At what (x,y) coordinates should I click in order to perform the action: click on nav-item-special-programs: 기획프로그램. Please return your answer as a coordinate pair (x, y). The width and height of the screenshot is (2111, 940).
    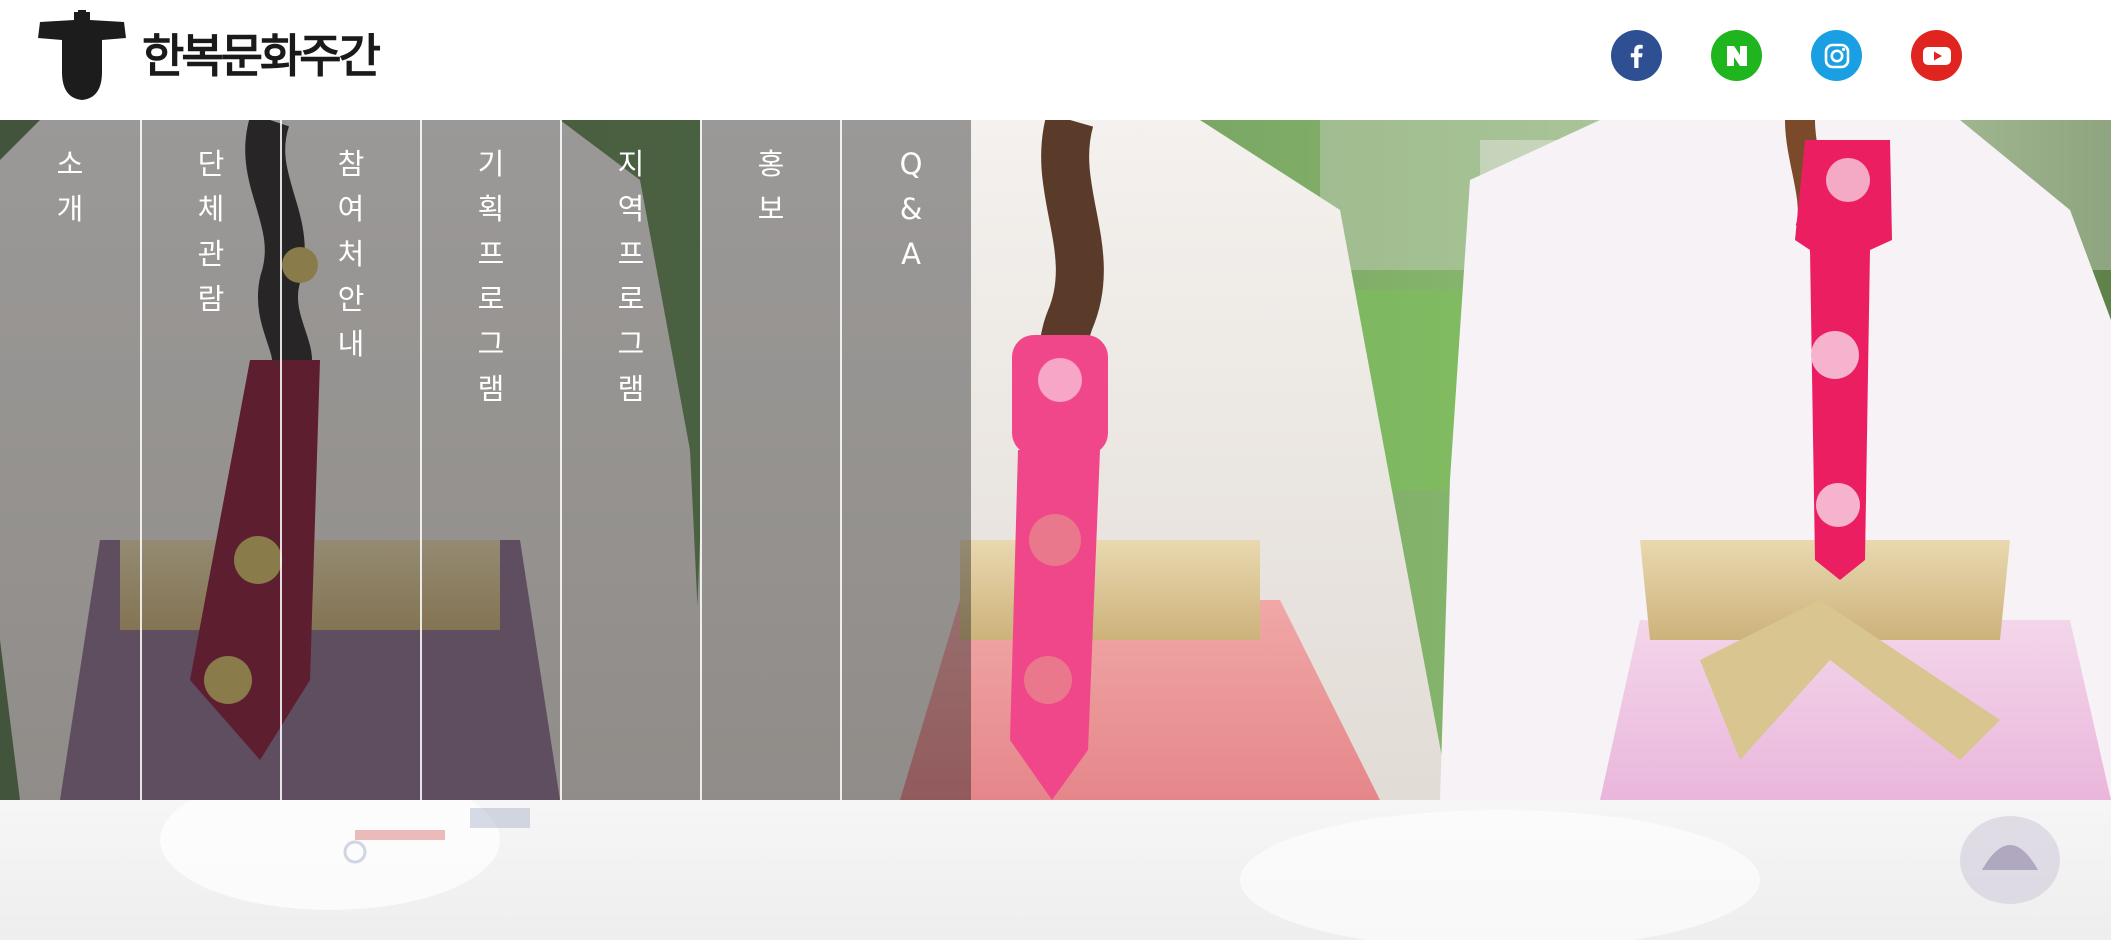
    Looking at the image, I should click on (490, 460).